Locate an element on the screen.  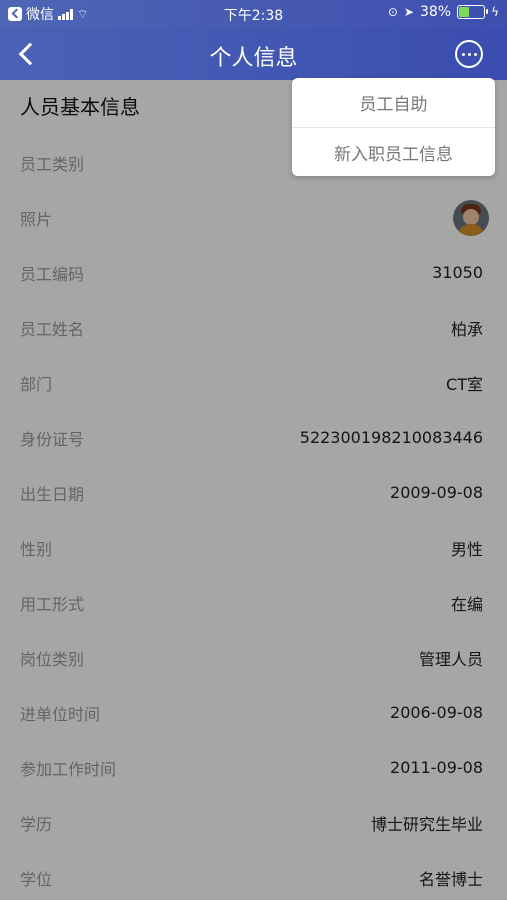
menu-item-new-employee-info: 新入职员工信息 is located at coordinates (393, 152).